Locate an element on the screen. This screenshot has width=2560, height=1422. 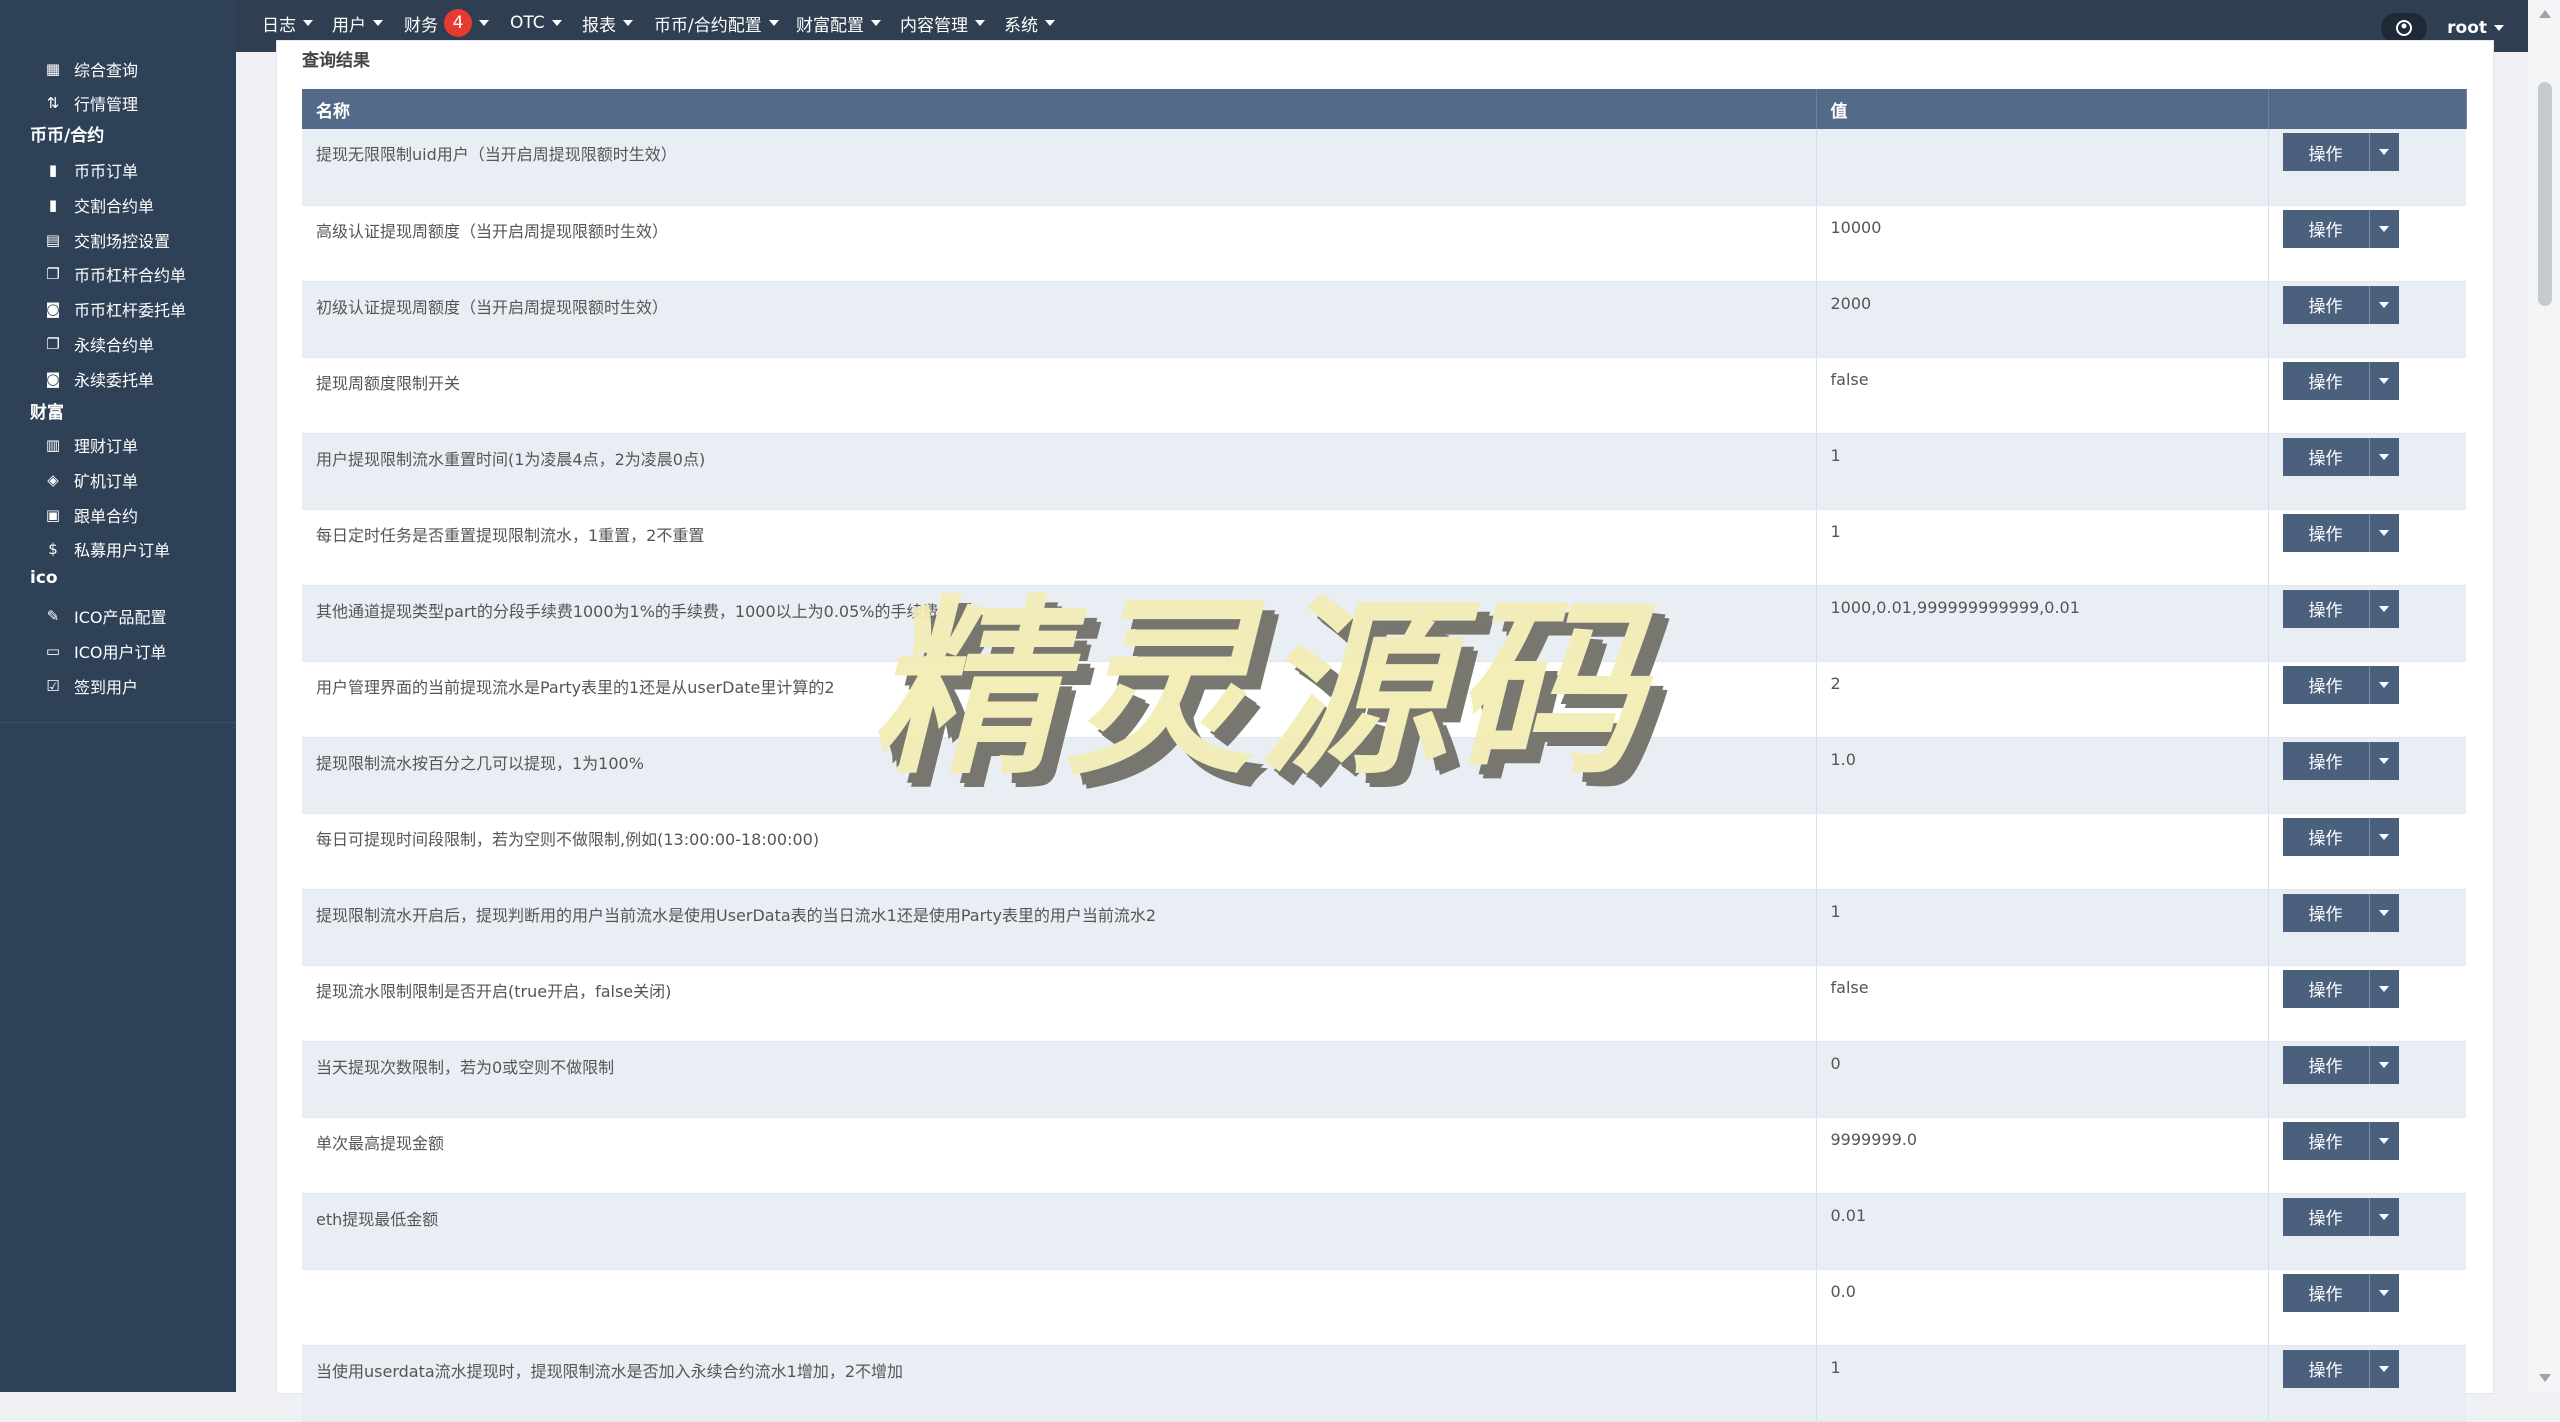
scroll-up-icon is located at coordinates (2545, 14).